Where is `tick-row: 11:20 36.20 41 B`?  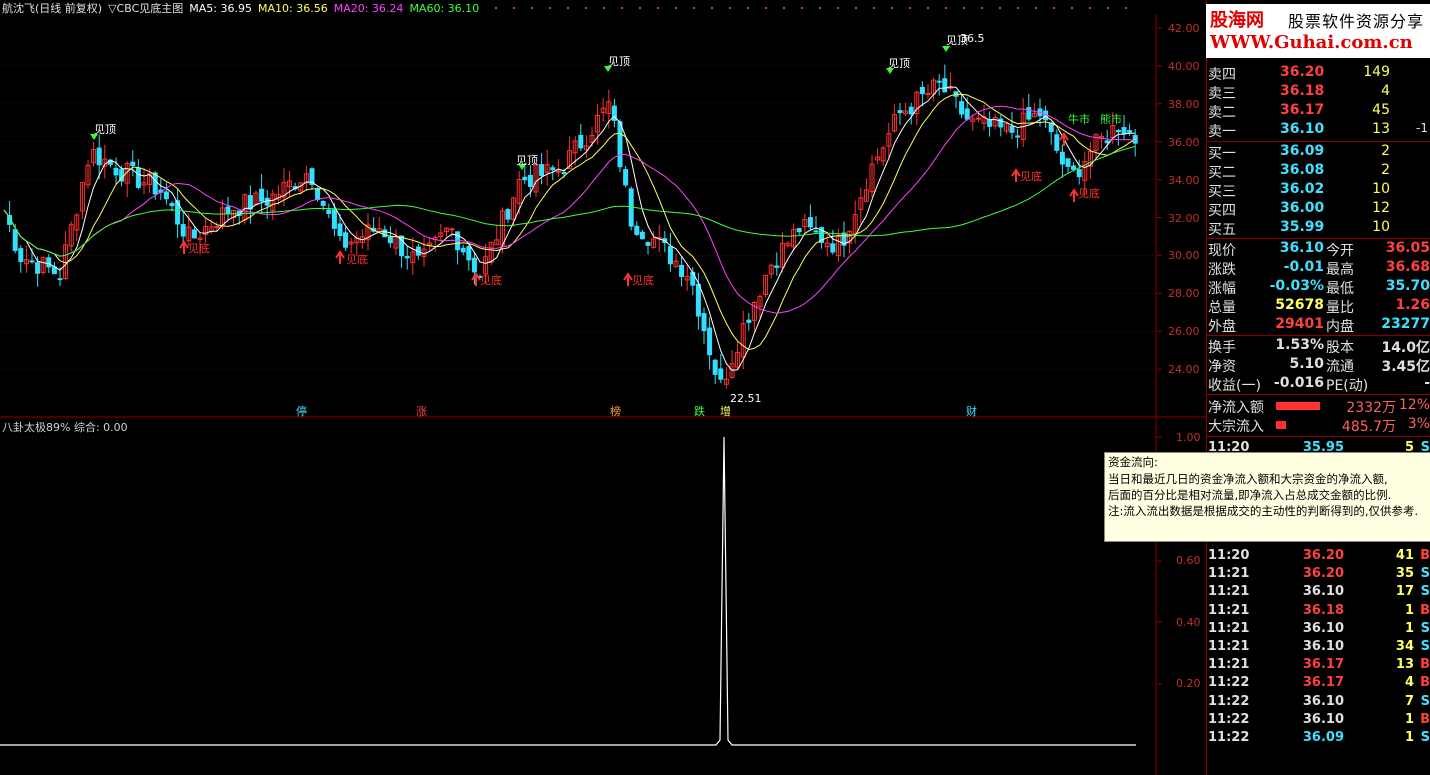
tick-row: 11:20 36.20 41 B is located at coordinates (1319, 557).